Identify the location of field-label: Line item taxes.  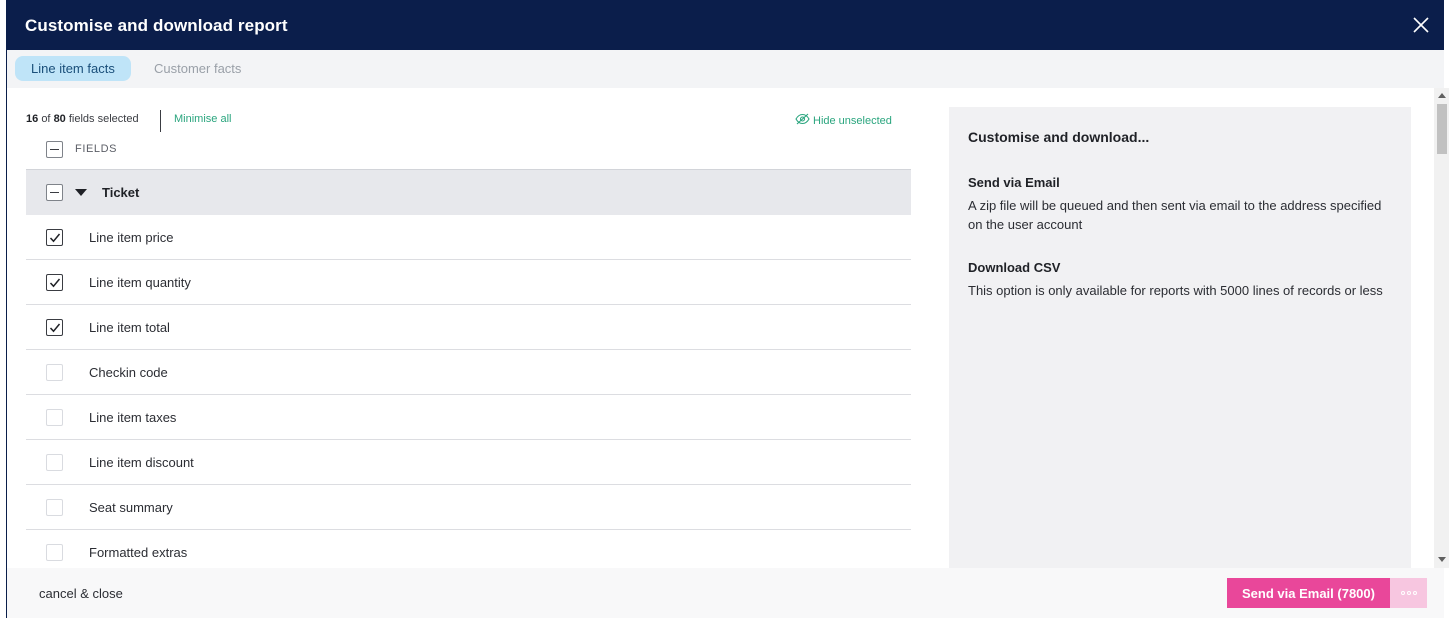
(133, 417).